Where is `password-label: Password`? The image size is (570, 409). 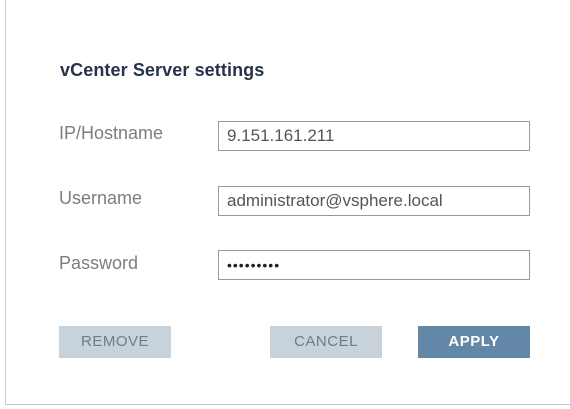 password-label: Password is located at coordinates (99, 263).